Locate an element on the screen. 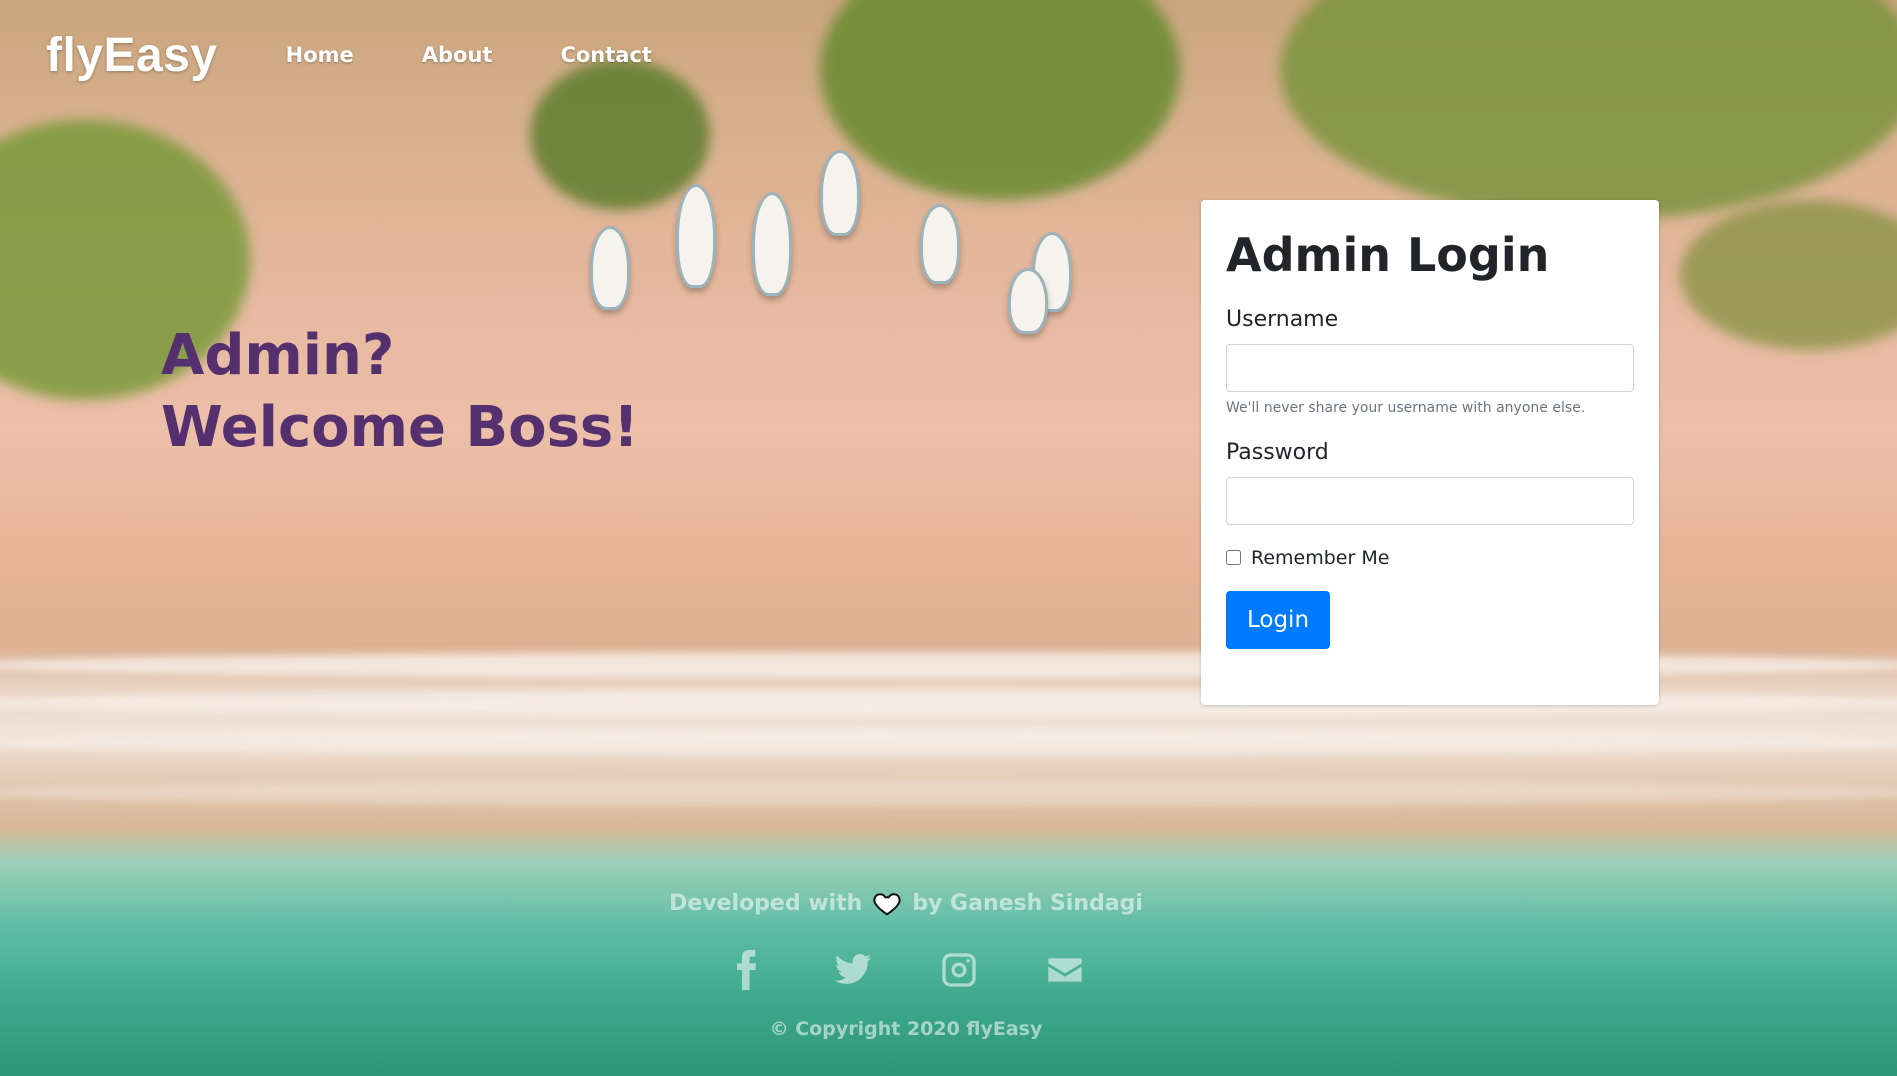  vegetation-top is located at coordinates (1000, 100).